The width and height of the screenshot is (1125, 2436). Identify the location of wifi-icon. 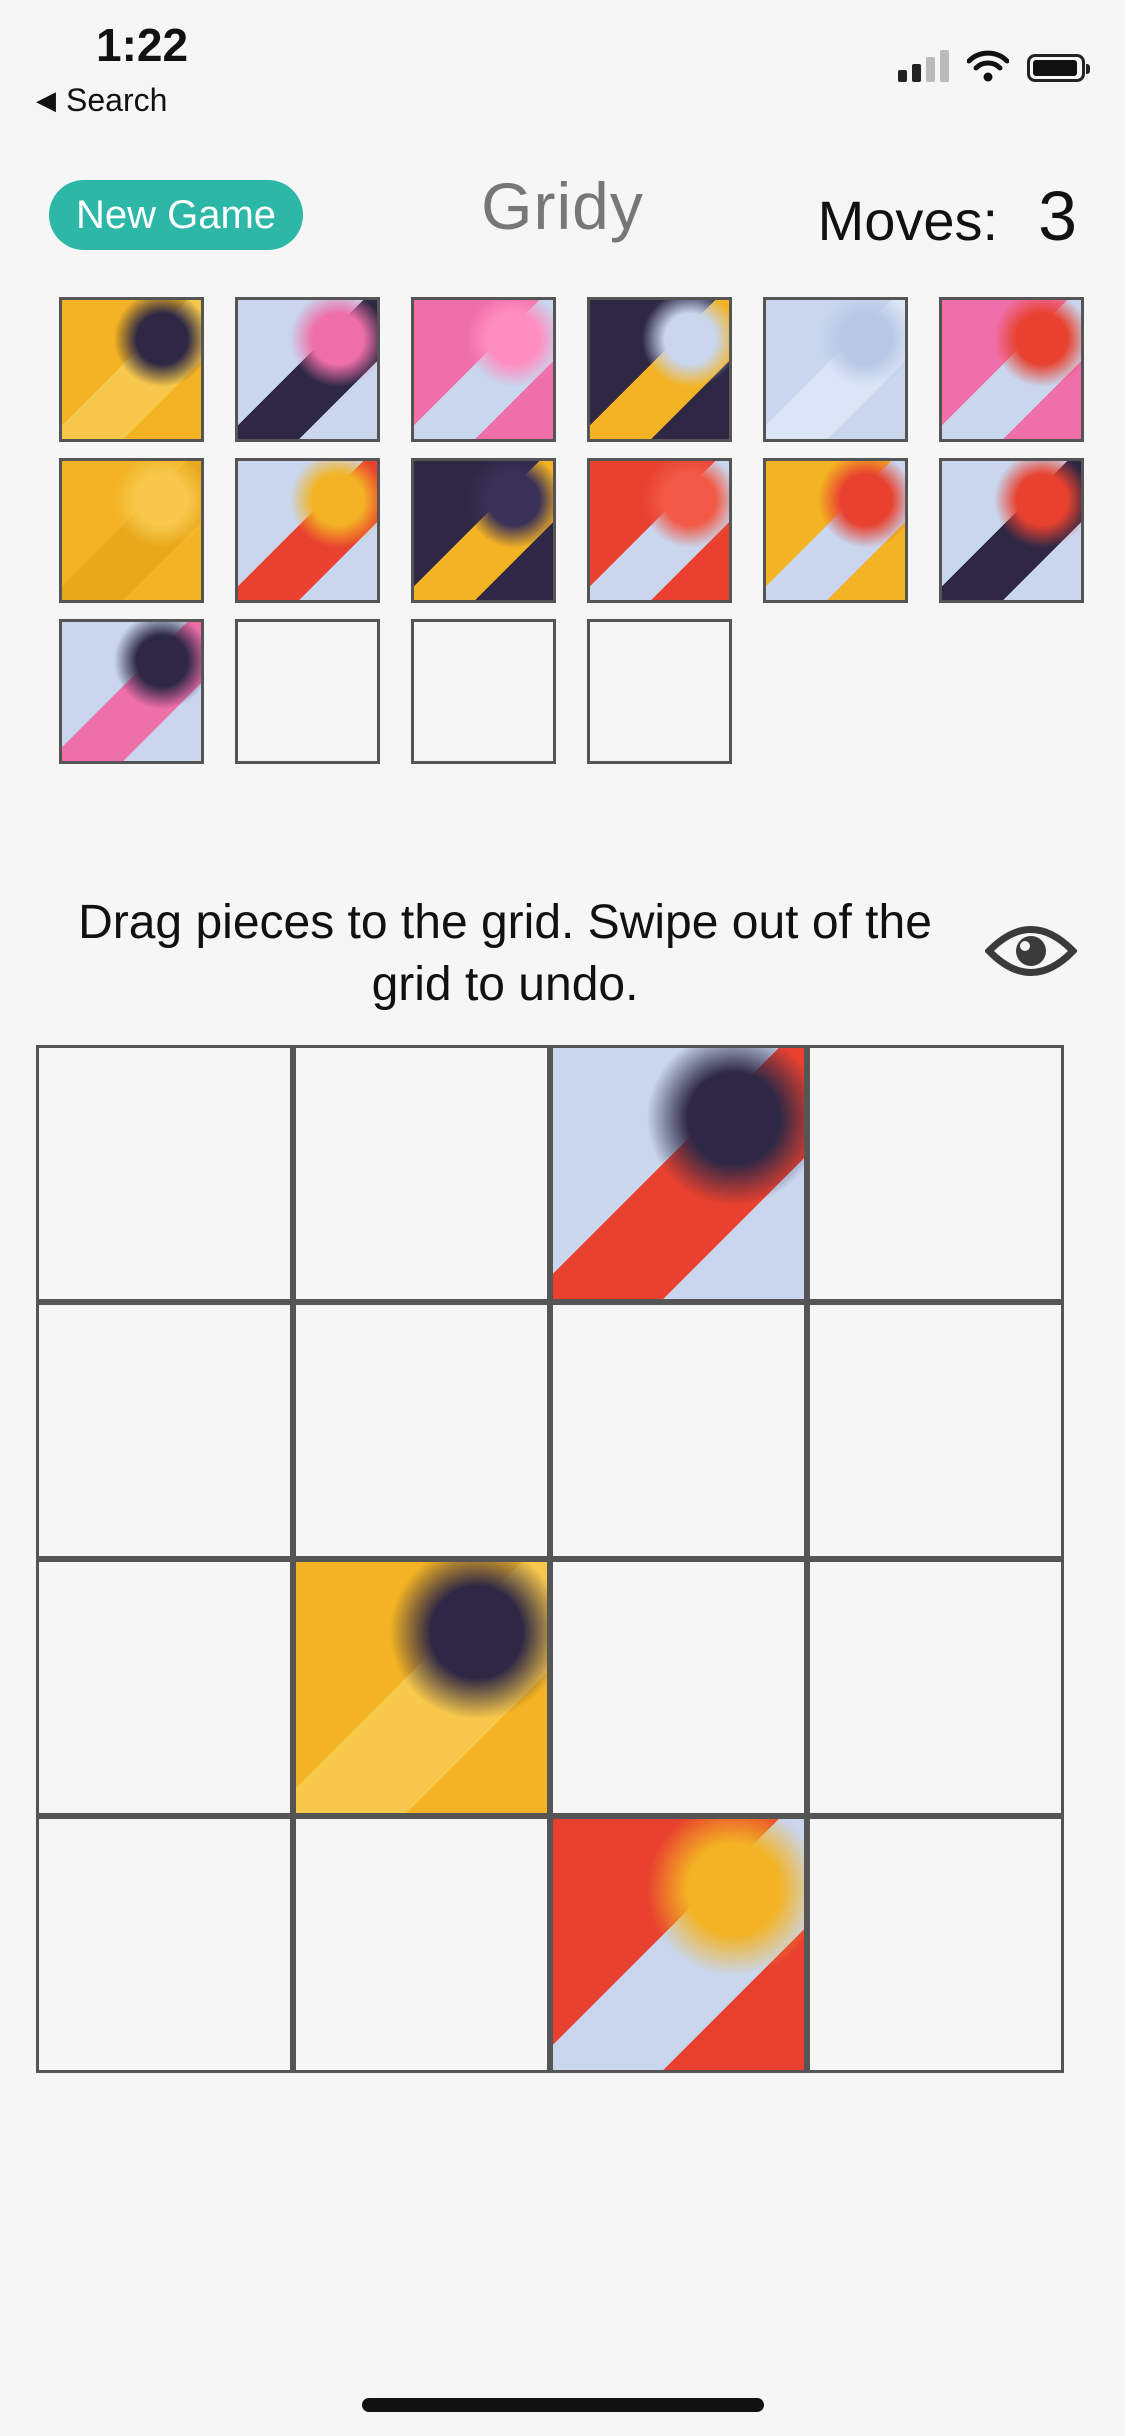
(988, 66).